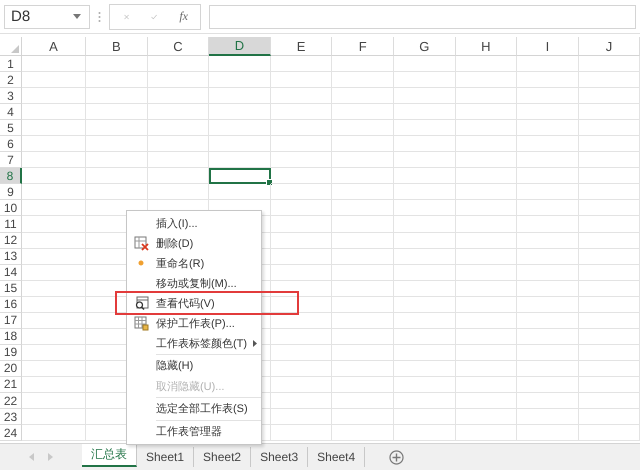  What do you see at coordinates (279, 457) in the screenshot?
I see `sheet-tab: Sheet3` at bounding box center [279, 457].